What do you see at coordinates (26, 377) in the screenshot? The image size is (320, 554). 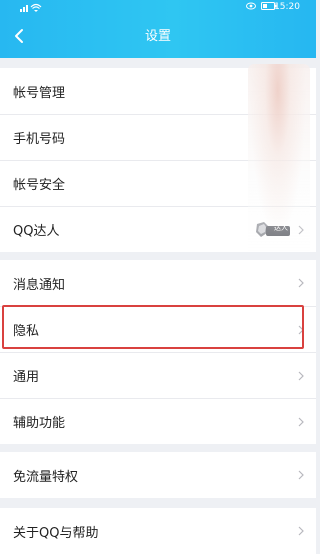 I see `general-label: 通用` at bounding box center [26, 377].